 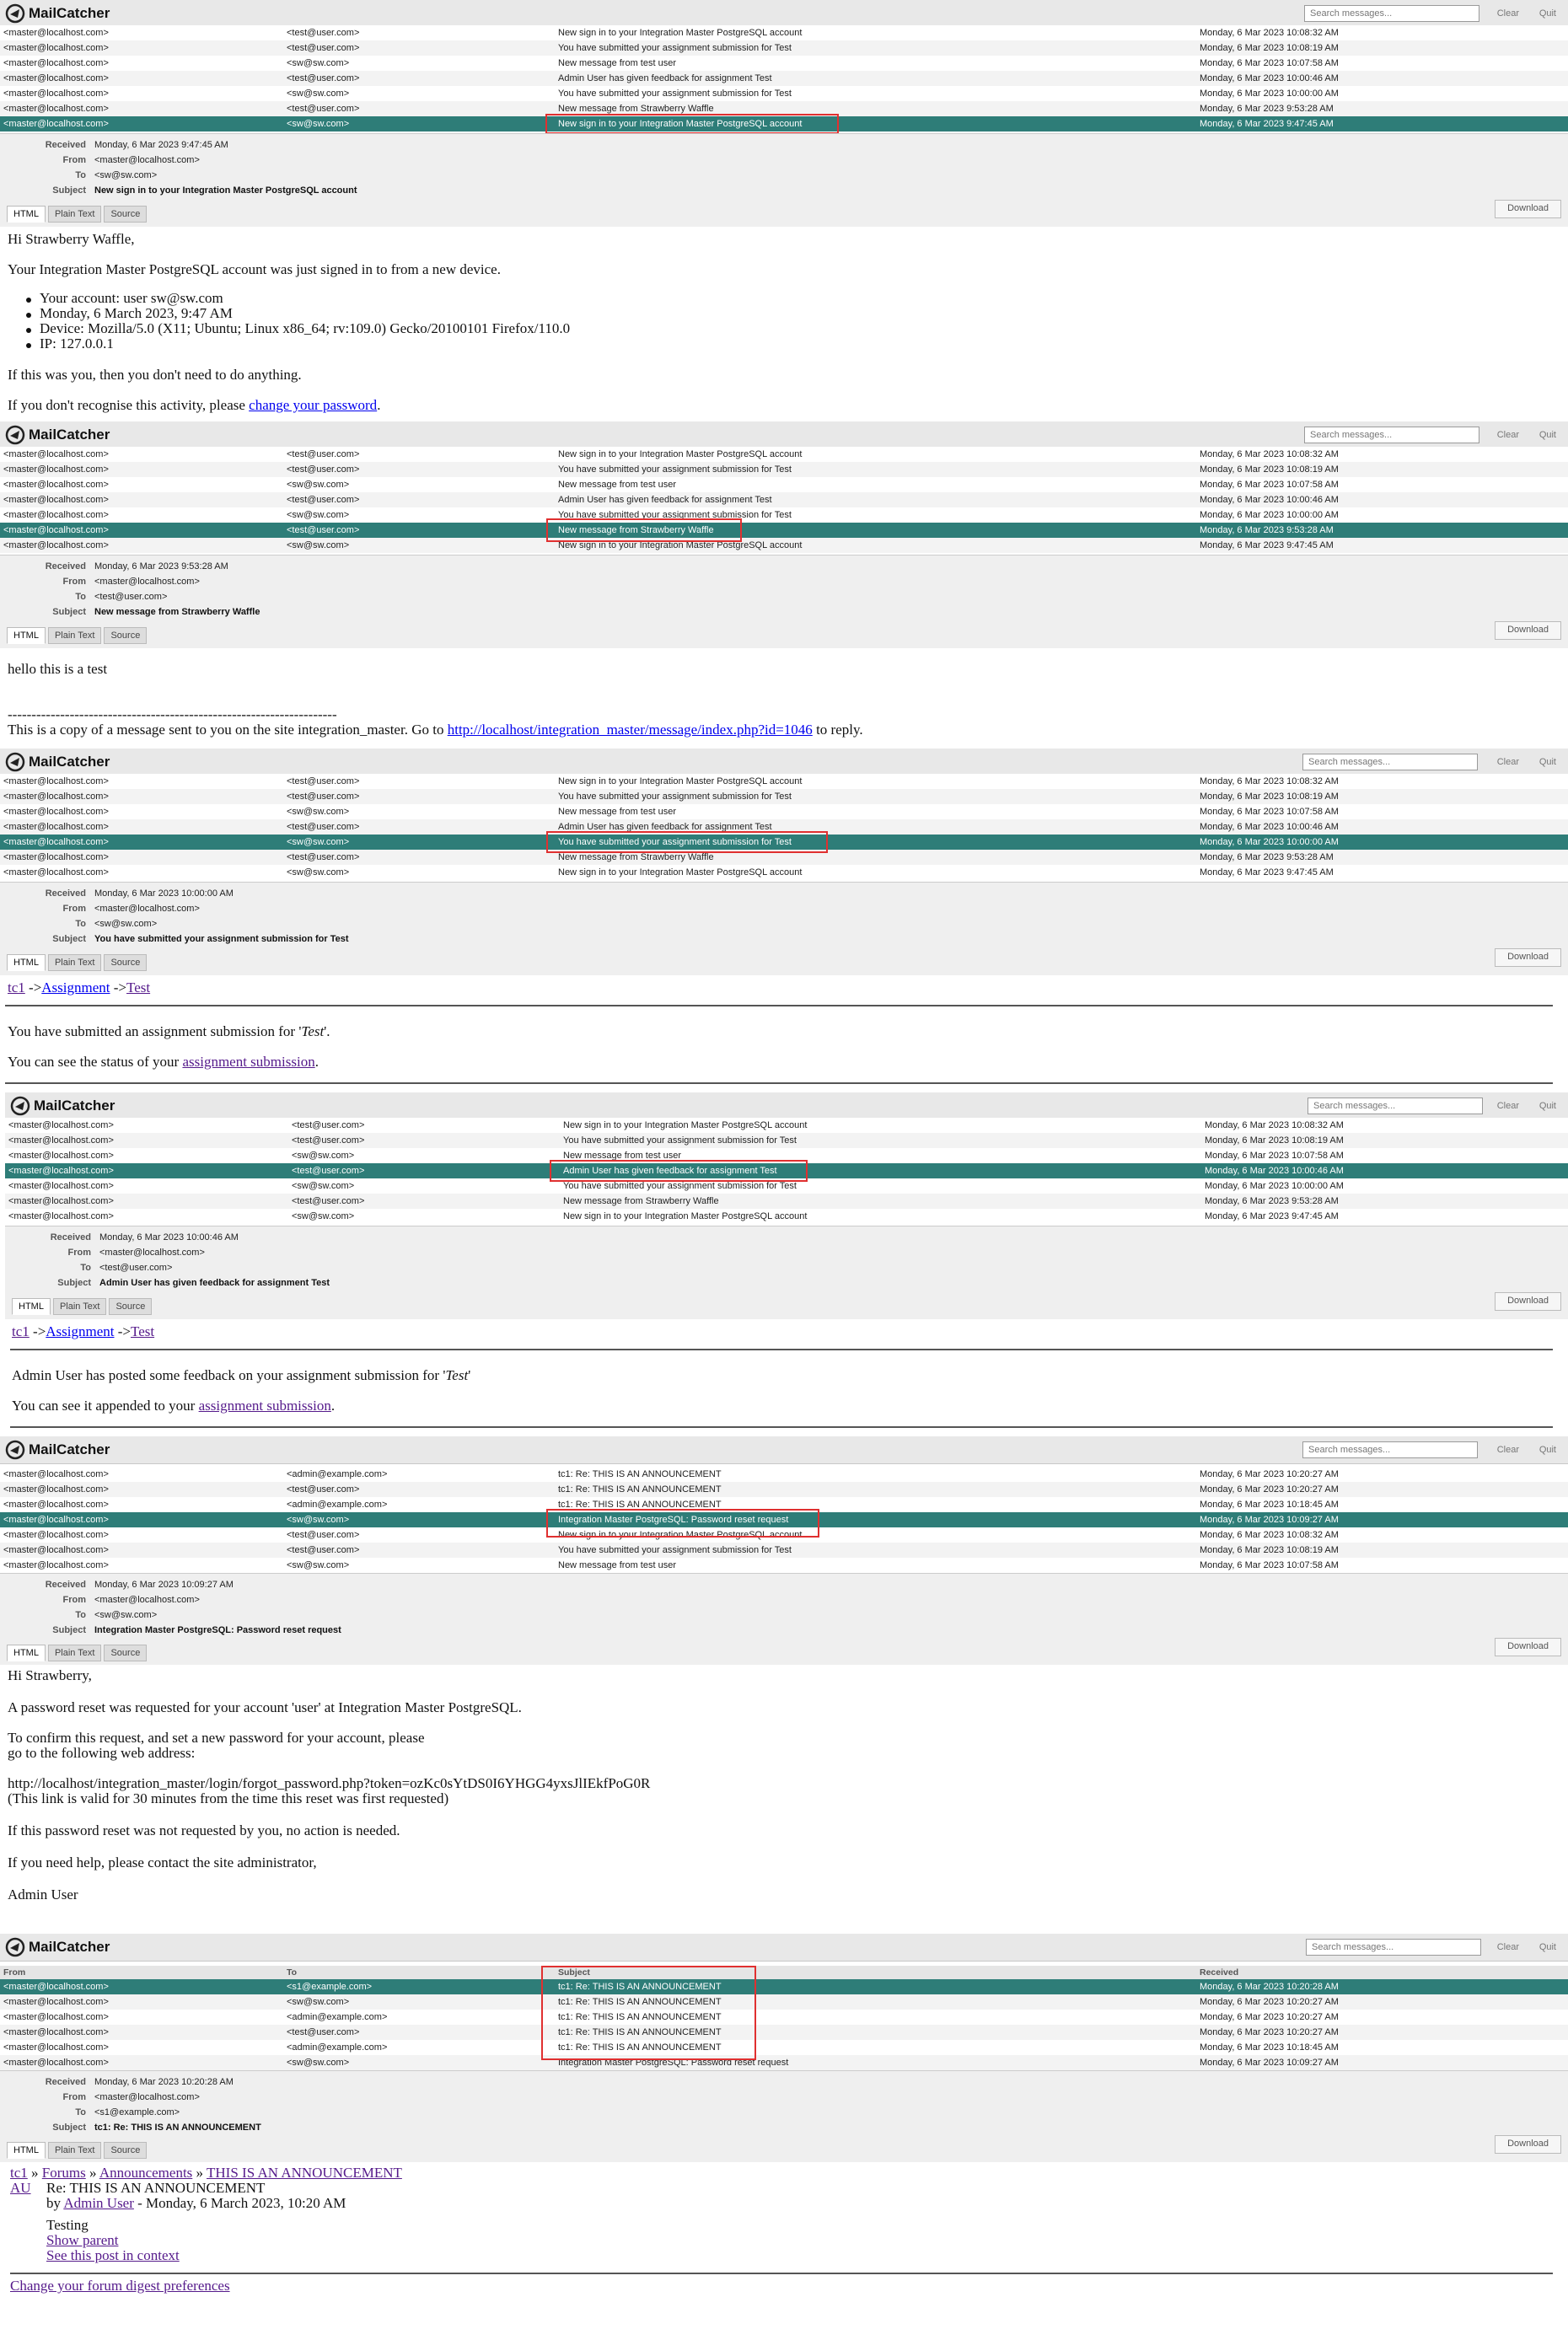 What do you see at coordinates (113, 2255) in the screenshot?
I see `see-context-link: See this post in context` at bounding box center [113, 2255].